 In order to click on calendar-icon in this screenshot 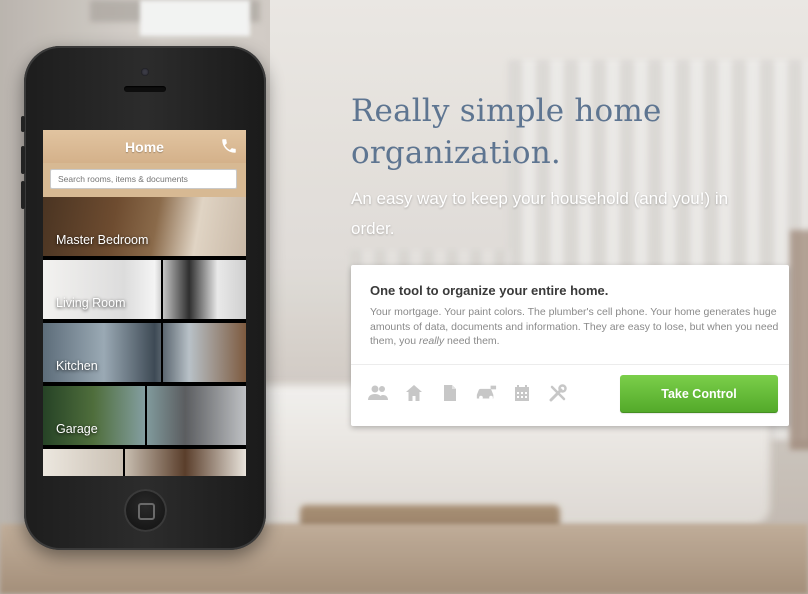, I will do `click(522, 393)`.